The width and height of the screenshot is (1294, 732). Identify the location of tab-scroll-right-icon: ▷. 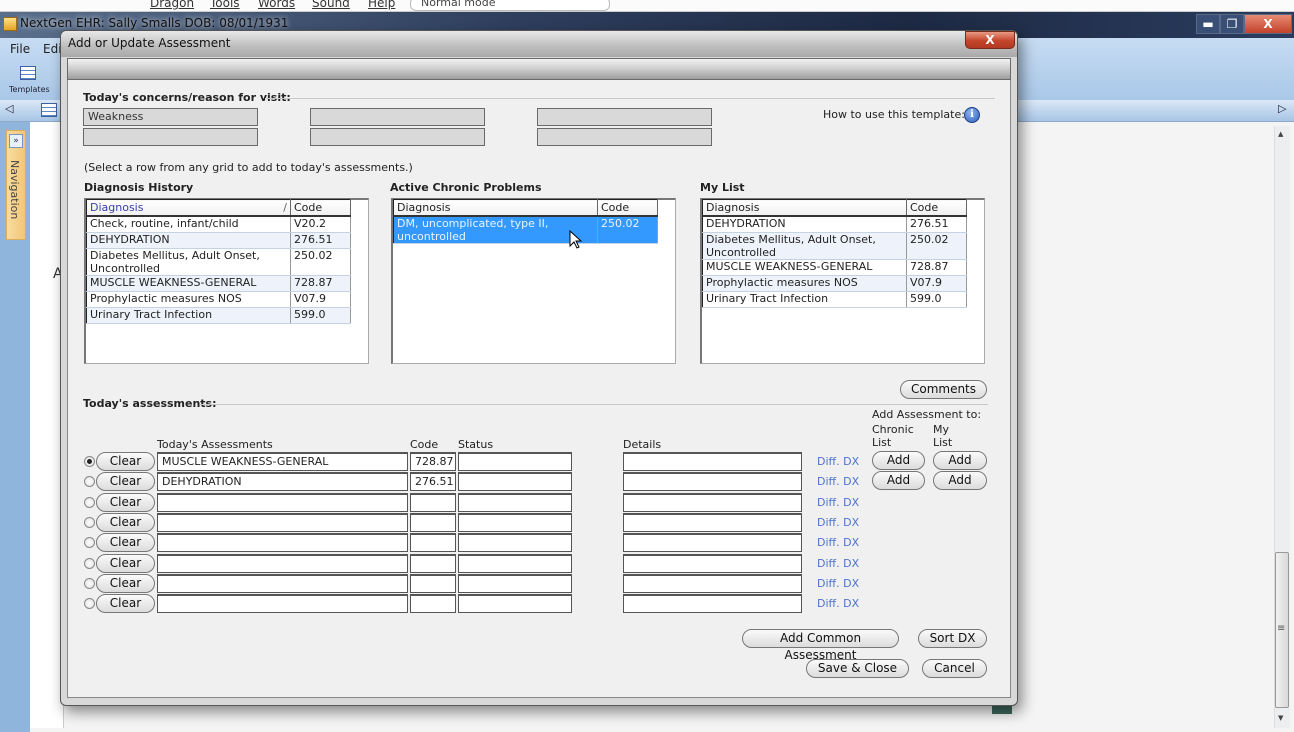
(1282, 108).